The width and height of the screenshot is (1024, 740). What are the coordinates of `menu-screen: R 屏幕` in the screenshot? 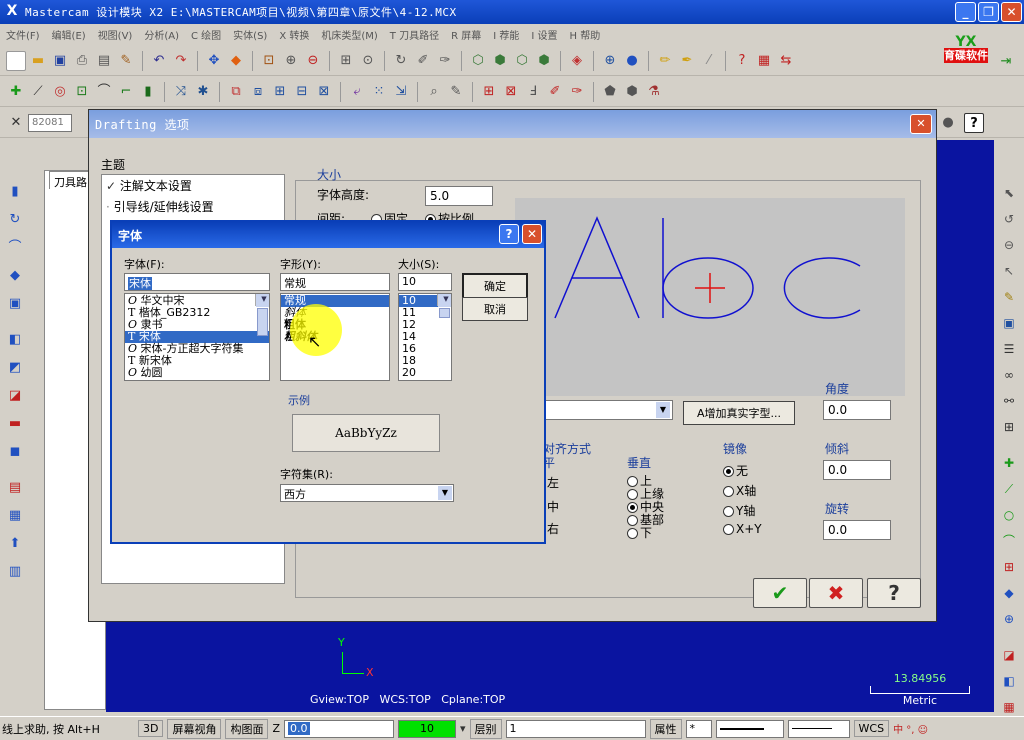 It's located at (466, 34).